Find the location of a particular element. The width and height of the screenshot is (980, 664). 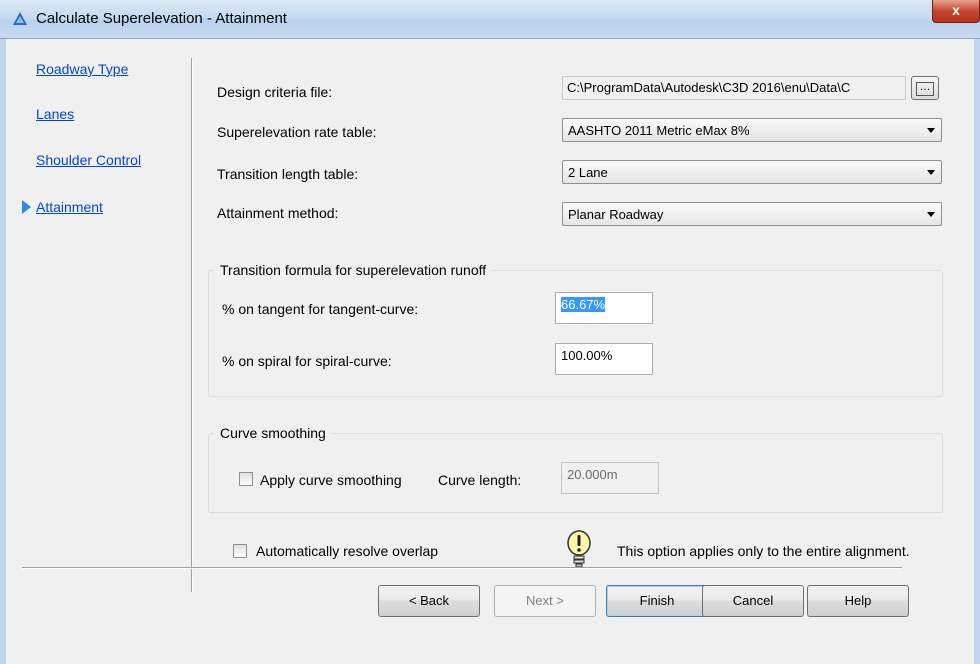

nav-item-attainment: Attainment is located at coordinates (69, 207).